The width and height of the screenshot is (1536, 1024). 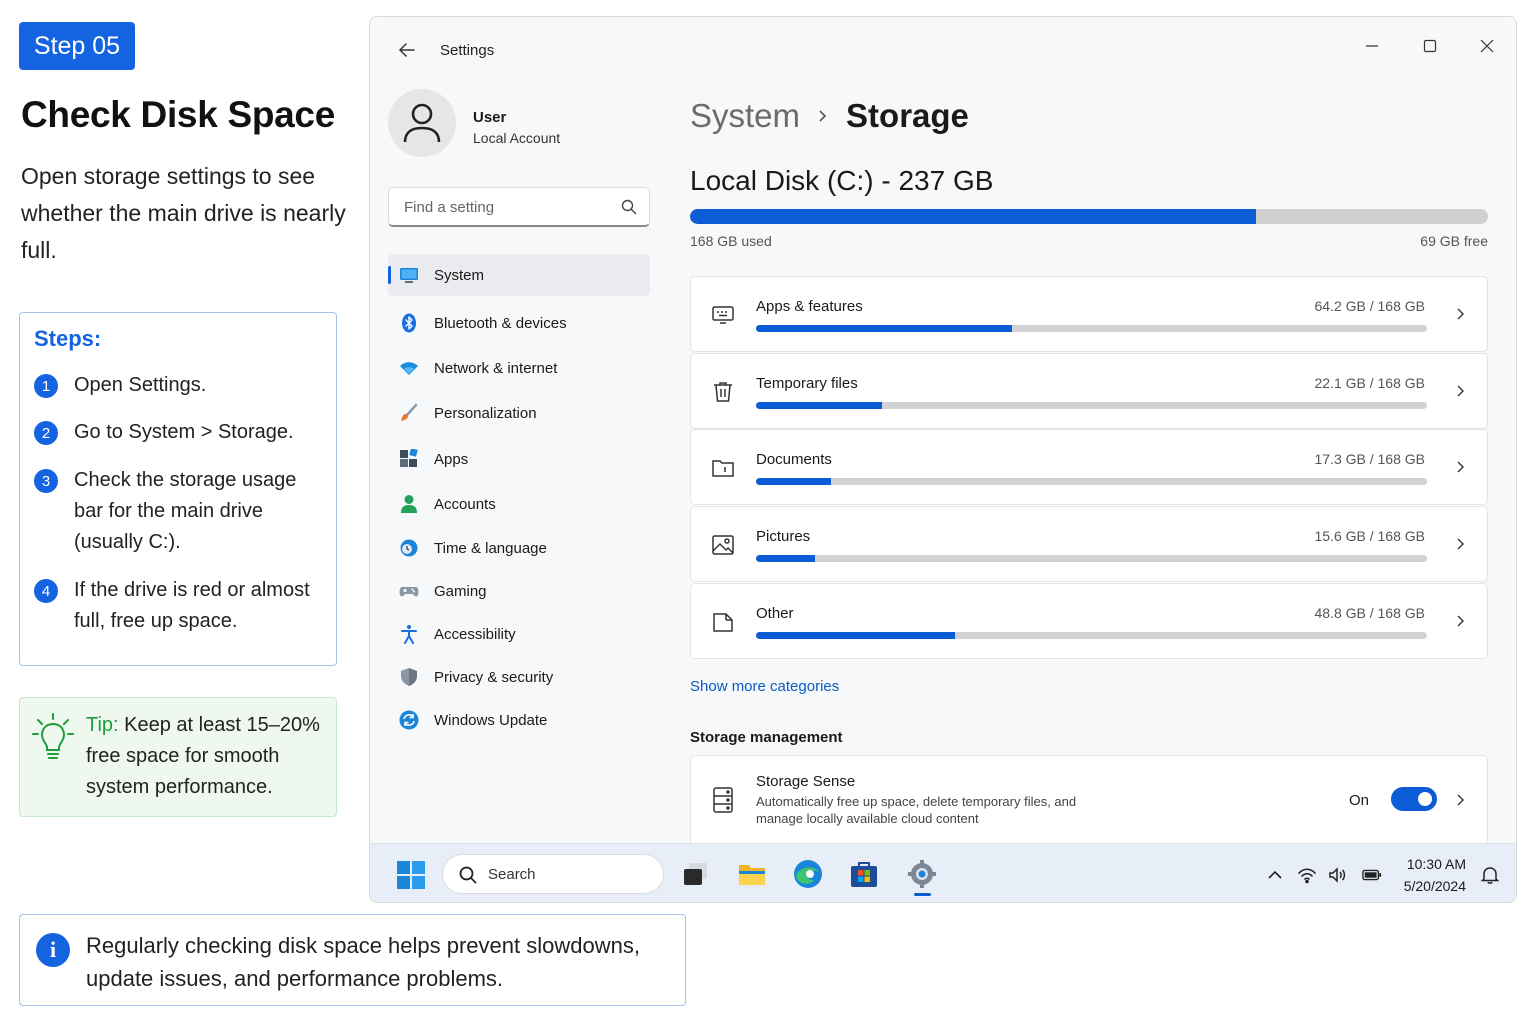 I want to click on microsoft-store-icon, so click(x=864, y=874).